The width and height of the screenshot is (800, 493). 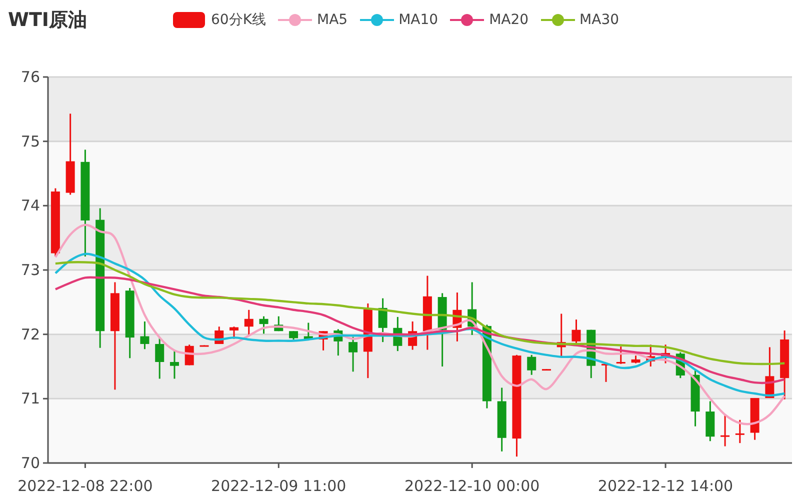 What do you see at coordinates (30, 399) in the screenshot?
I see `y-tick-label: 71` at bounding box center [30, 399].